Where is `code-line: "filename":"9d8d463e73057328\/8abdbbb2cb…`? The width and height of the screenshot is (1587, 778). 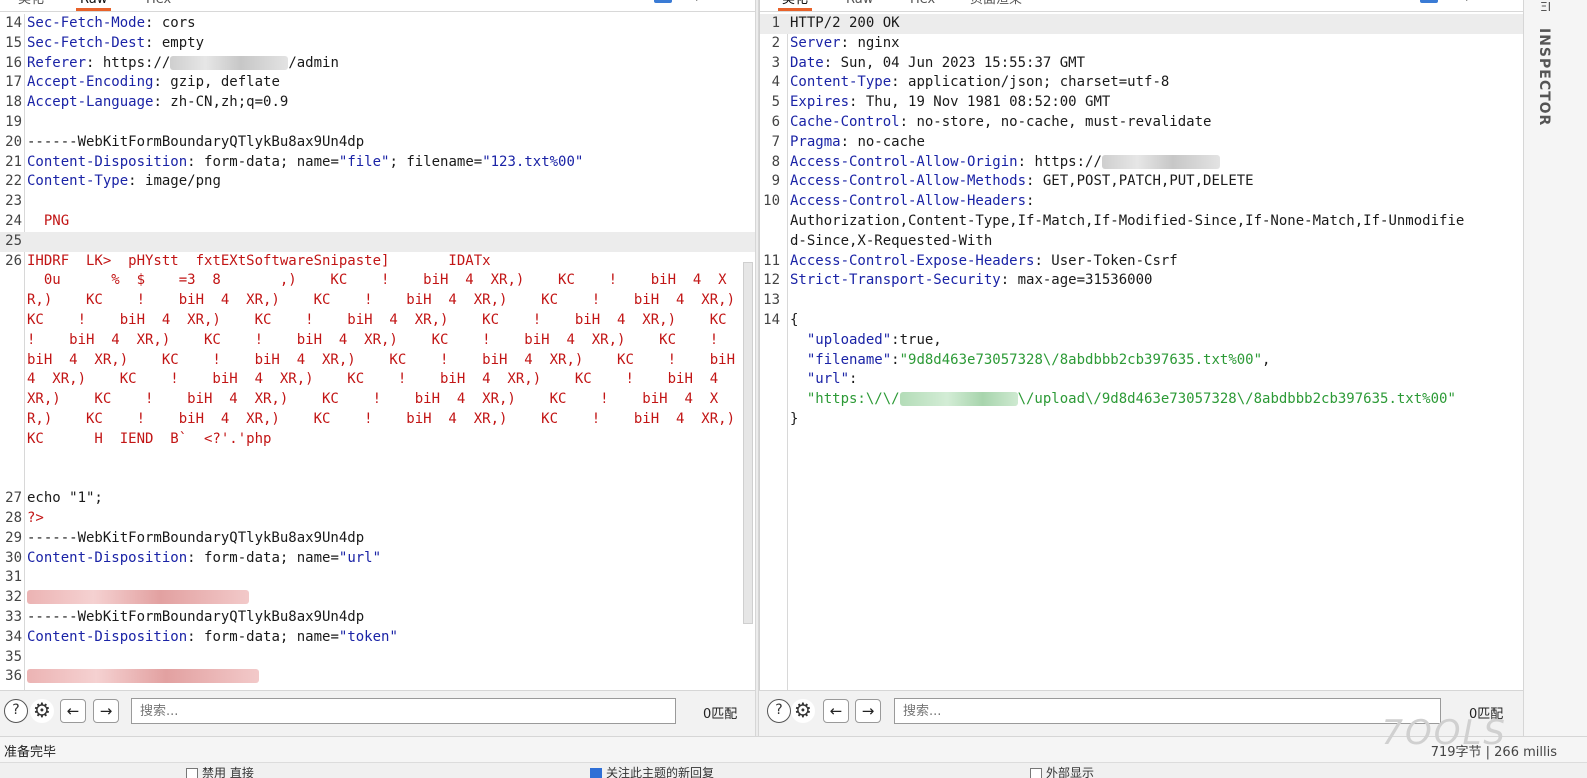 code-line: "filename":"9d8d463e73057328\/8abdbbb2cb… is located at coordinates (1141, 361).